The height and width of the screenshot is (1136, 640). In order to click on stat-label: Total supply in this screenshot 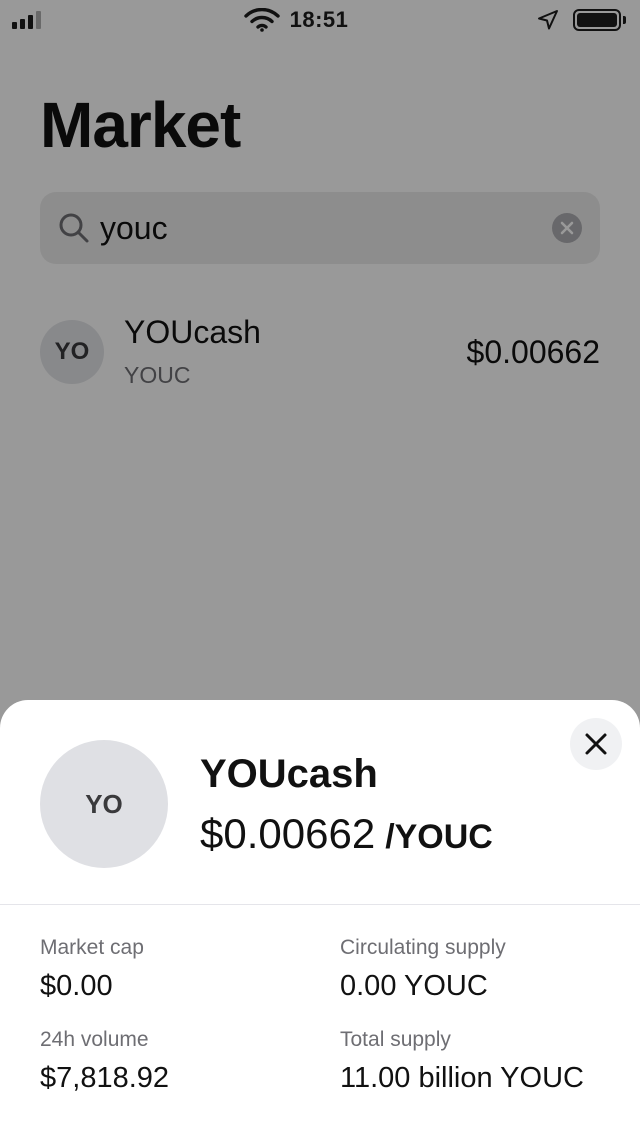, I will do `click(395, 1039)`.